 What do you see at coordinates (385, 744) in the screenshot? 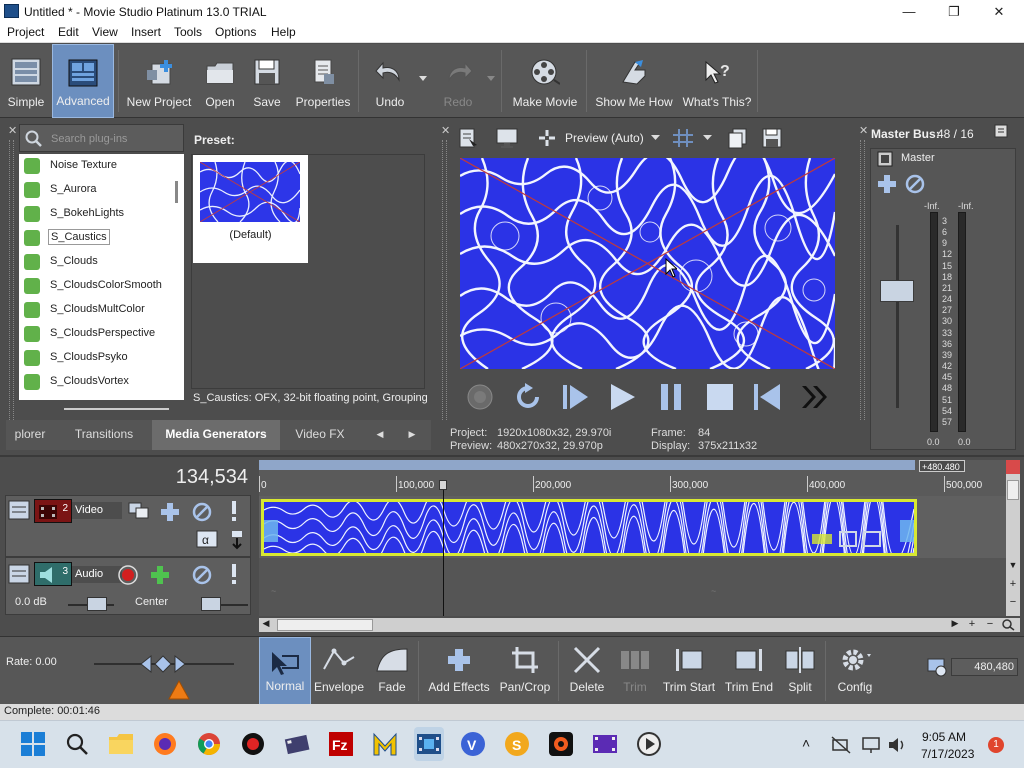
I see `yellow-m-app-icon` at bounding box center [385, 744].